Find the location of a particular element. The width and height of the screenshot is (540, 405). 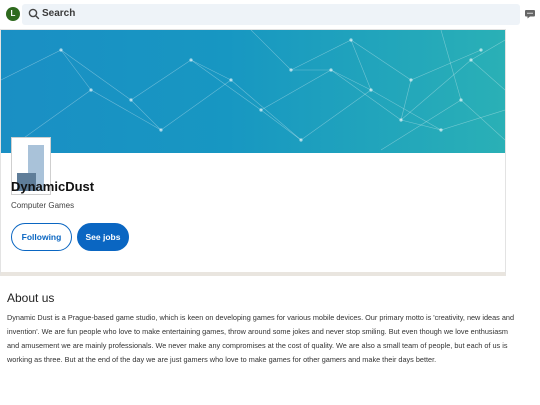

search-label: Search is located at coordinates (59, 13).